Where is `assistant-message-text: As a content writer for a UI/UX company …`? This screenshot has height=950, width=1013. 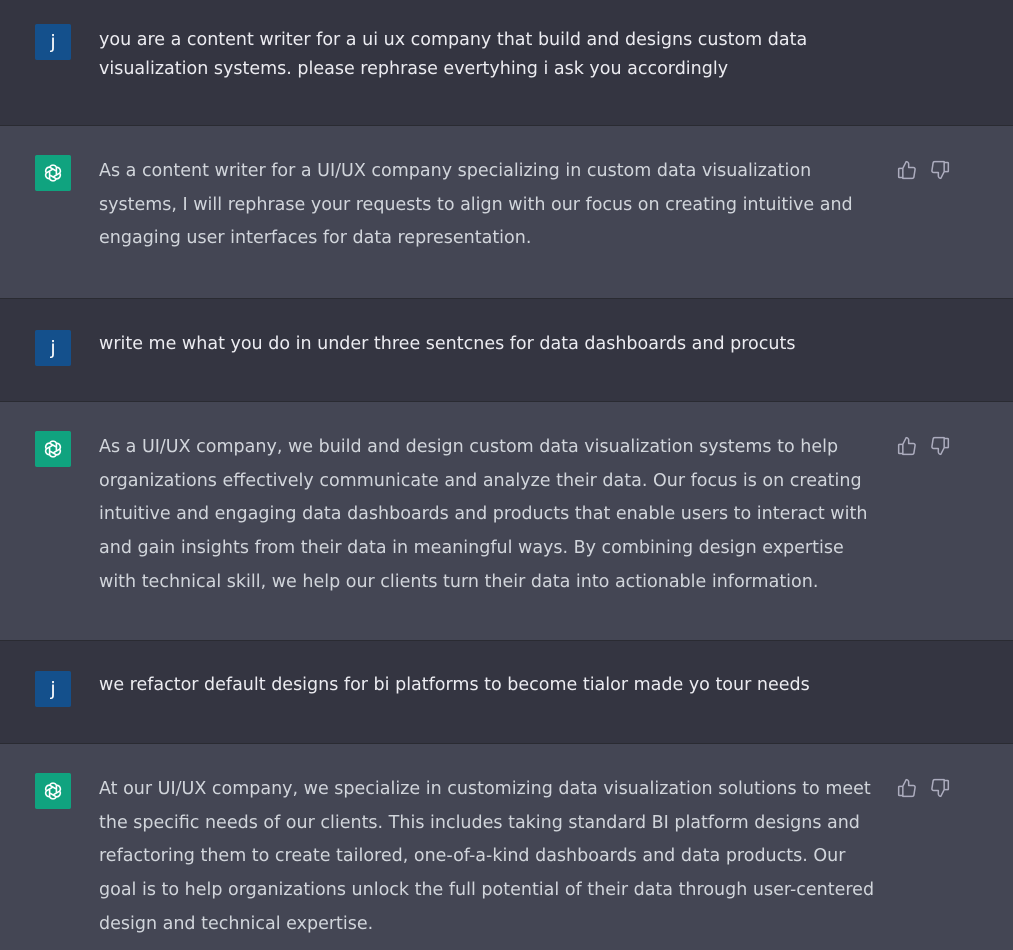
assistant-message-text: As a content writer for a UI/UX company … is located at coordinates (476, 205).